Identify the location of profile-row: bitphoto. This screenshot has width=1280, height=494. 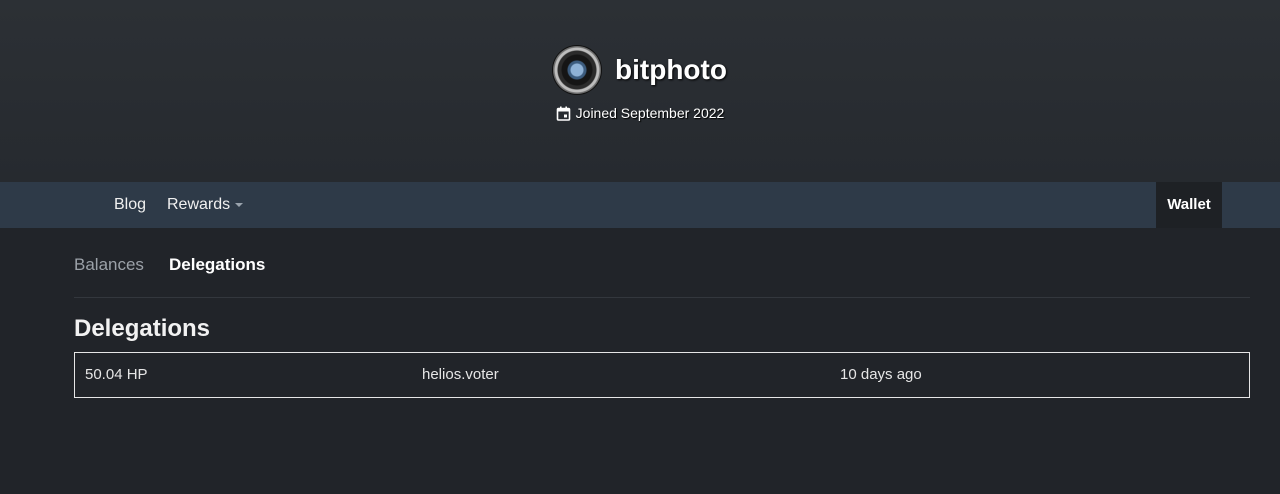
(640, 70).